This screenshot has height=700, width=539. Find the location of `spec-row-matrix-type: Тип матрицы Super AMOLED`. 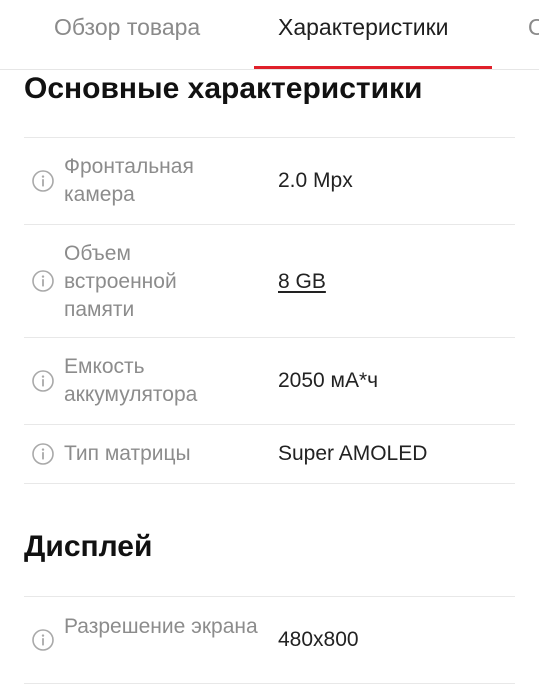

spec-row-matrix-type: Тип матрицы Super AMOLED is located at coordinates (269, 454).